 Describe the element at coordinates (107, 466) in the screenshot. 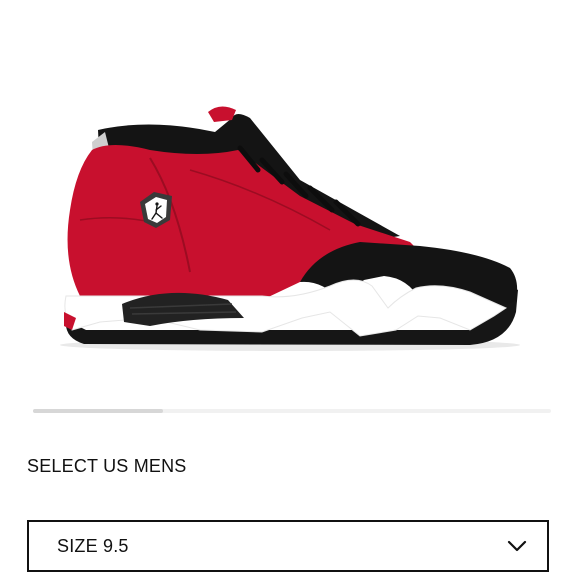

I see `size-heading: SELECT US MENS` at that location.